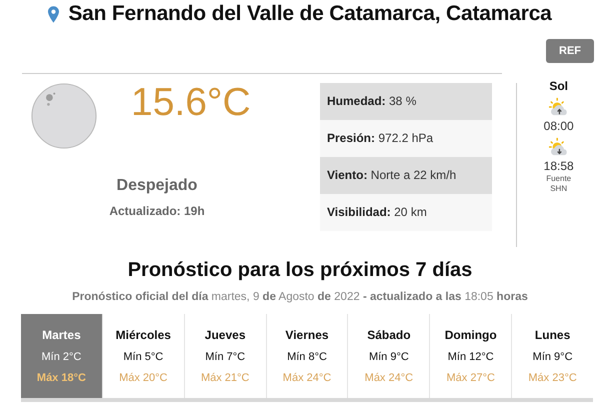 This screenshot has width=600, height=412. I want to click on temperature: 15.6°C, so click(191, 103).